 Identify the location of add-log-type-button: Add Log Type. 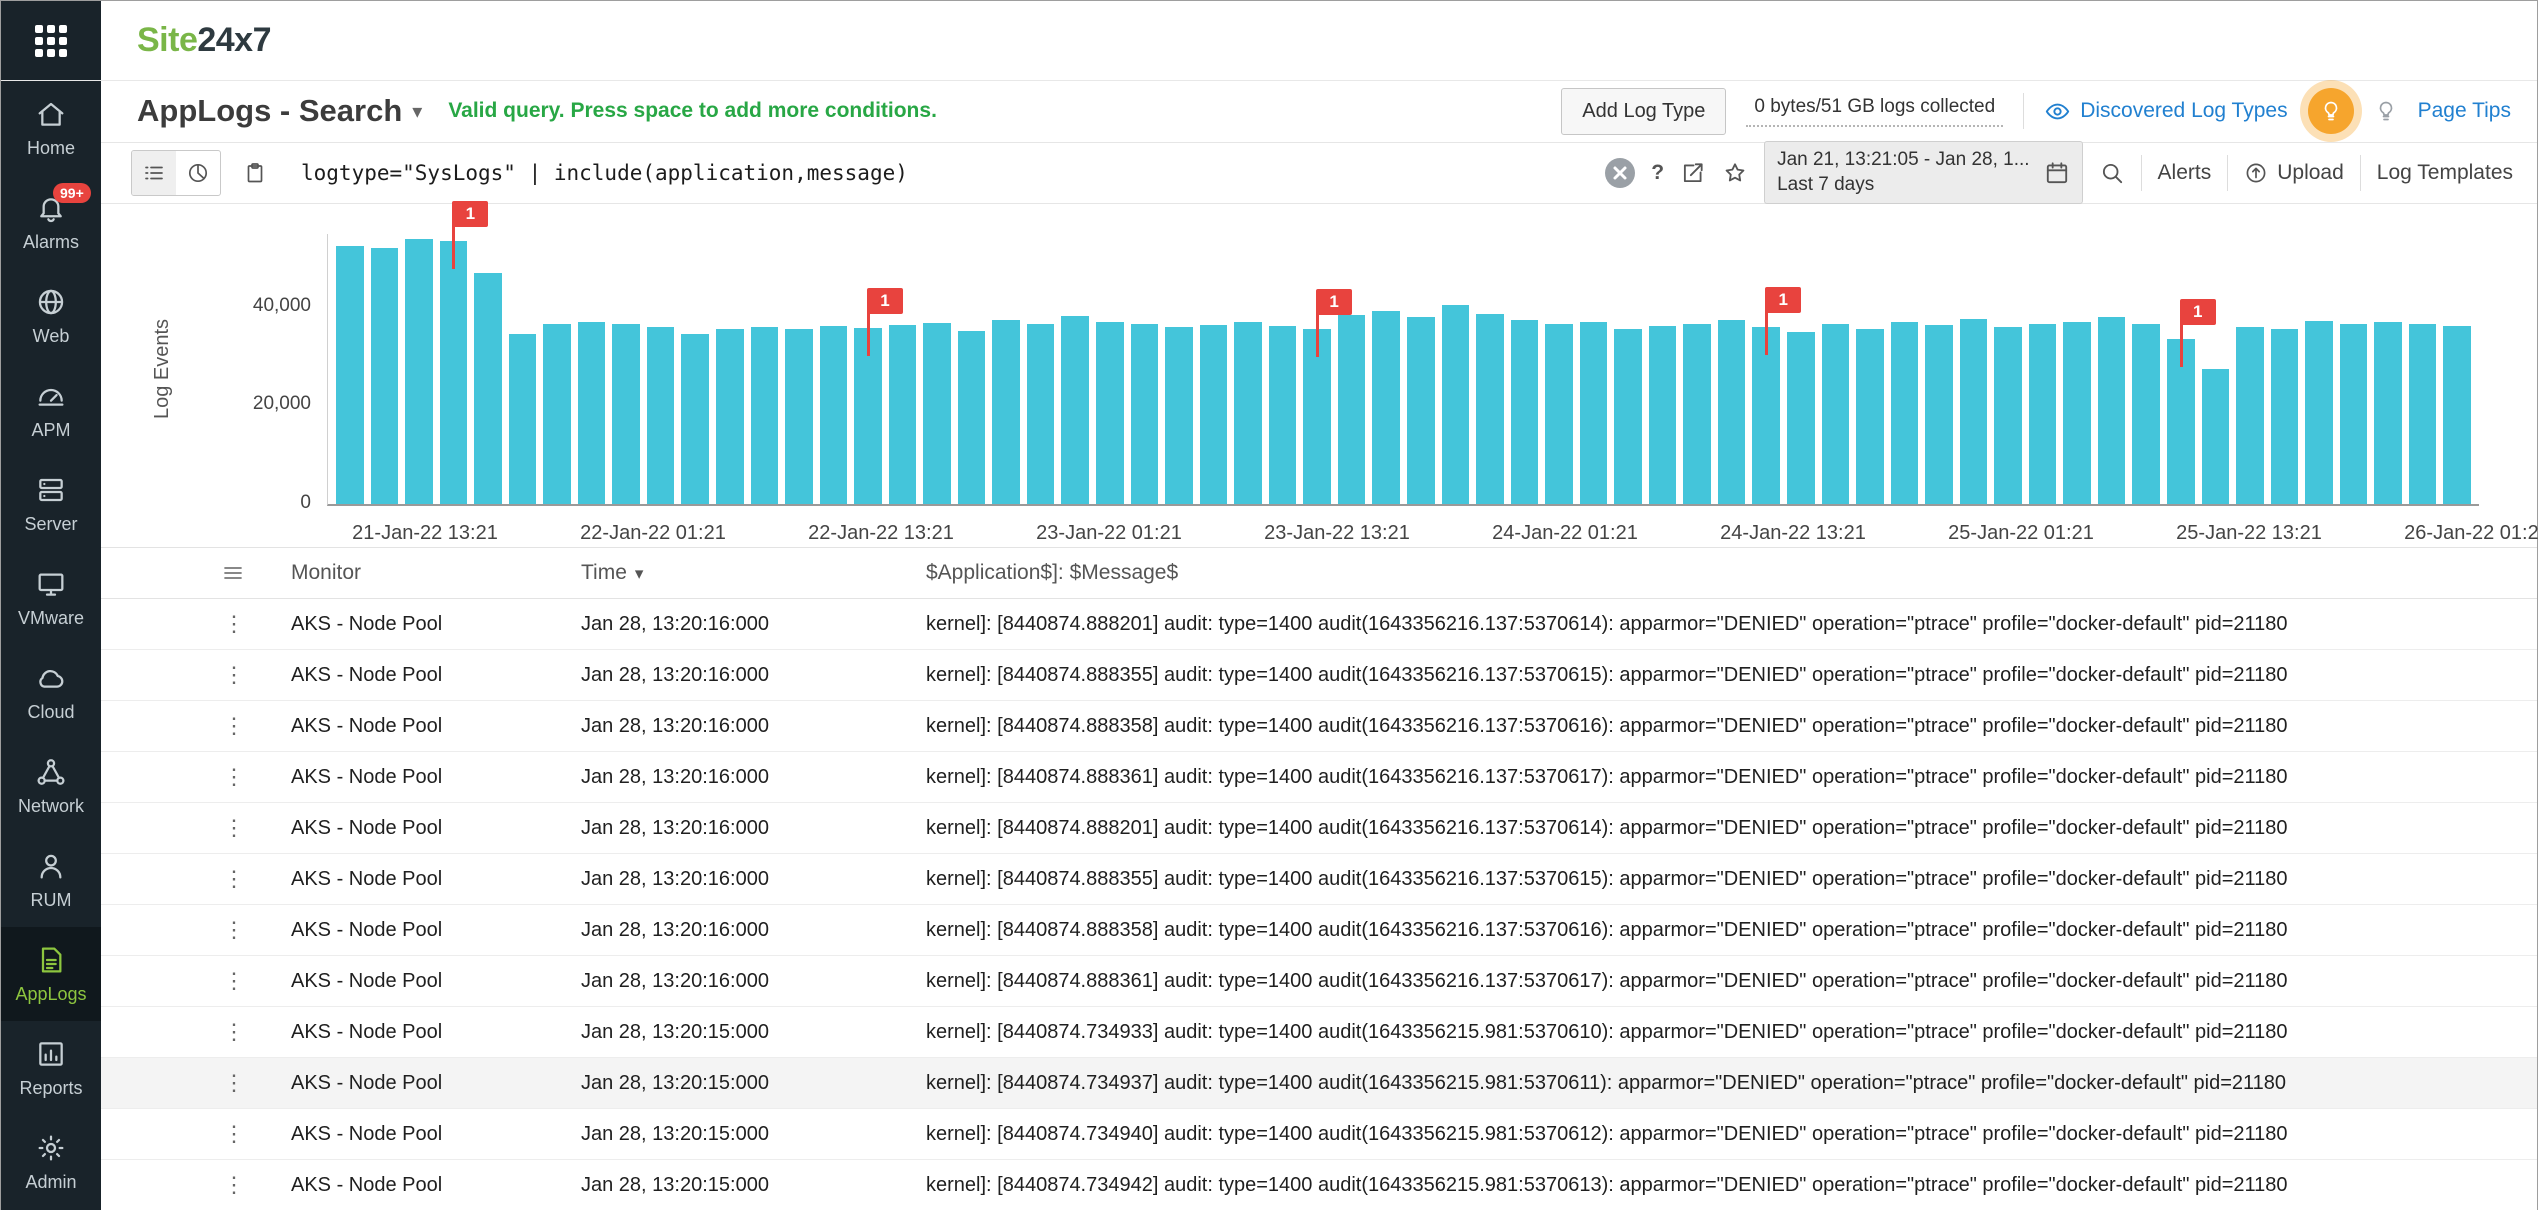
(1644, 111).